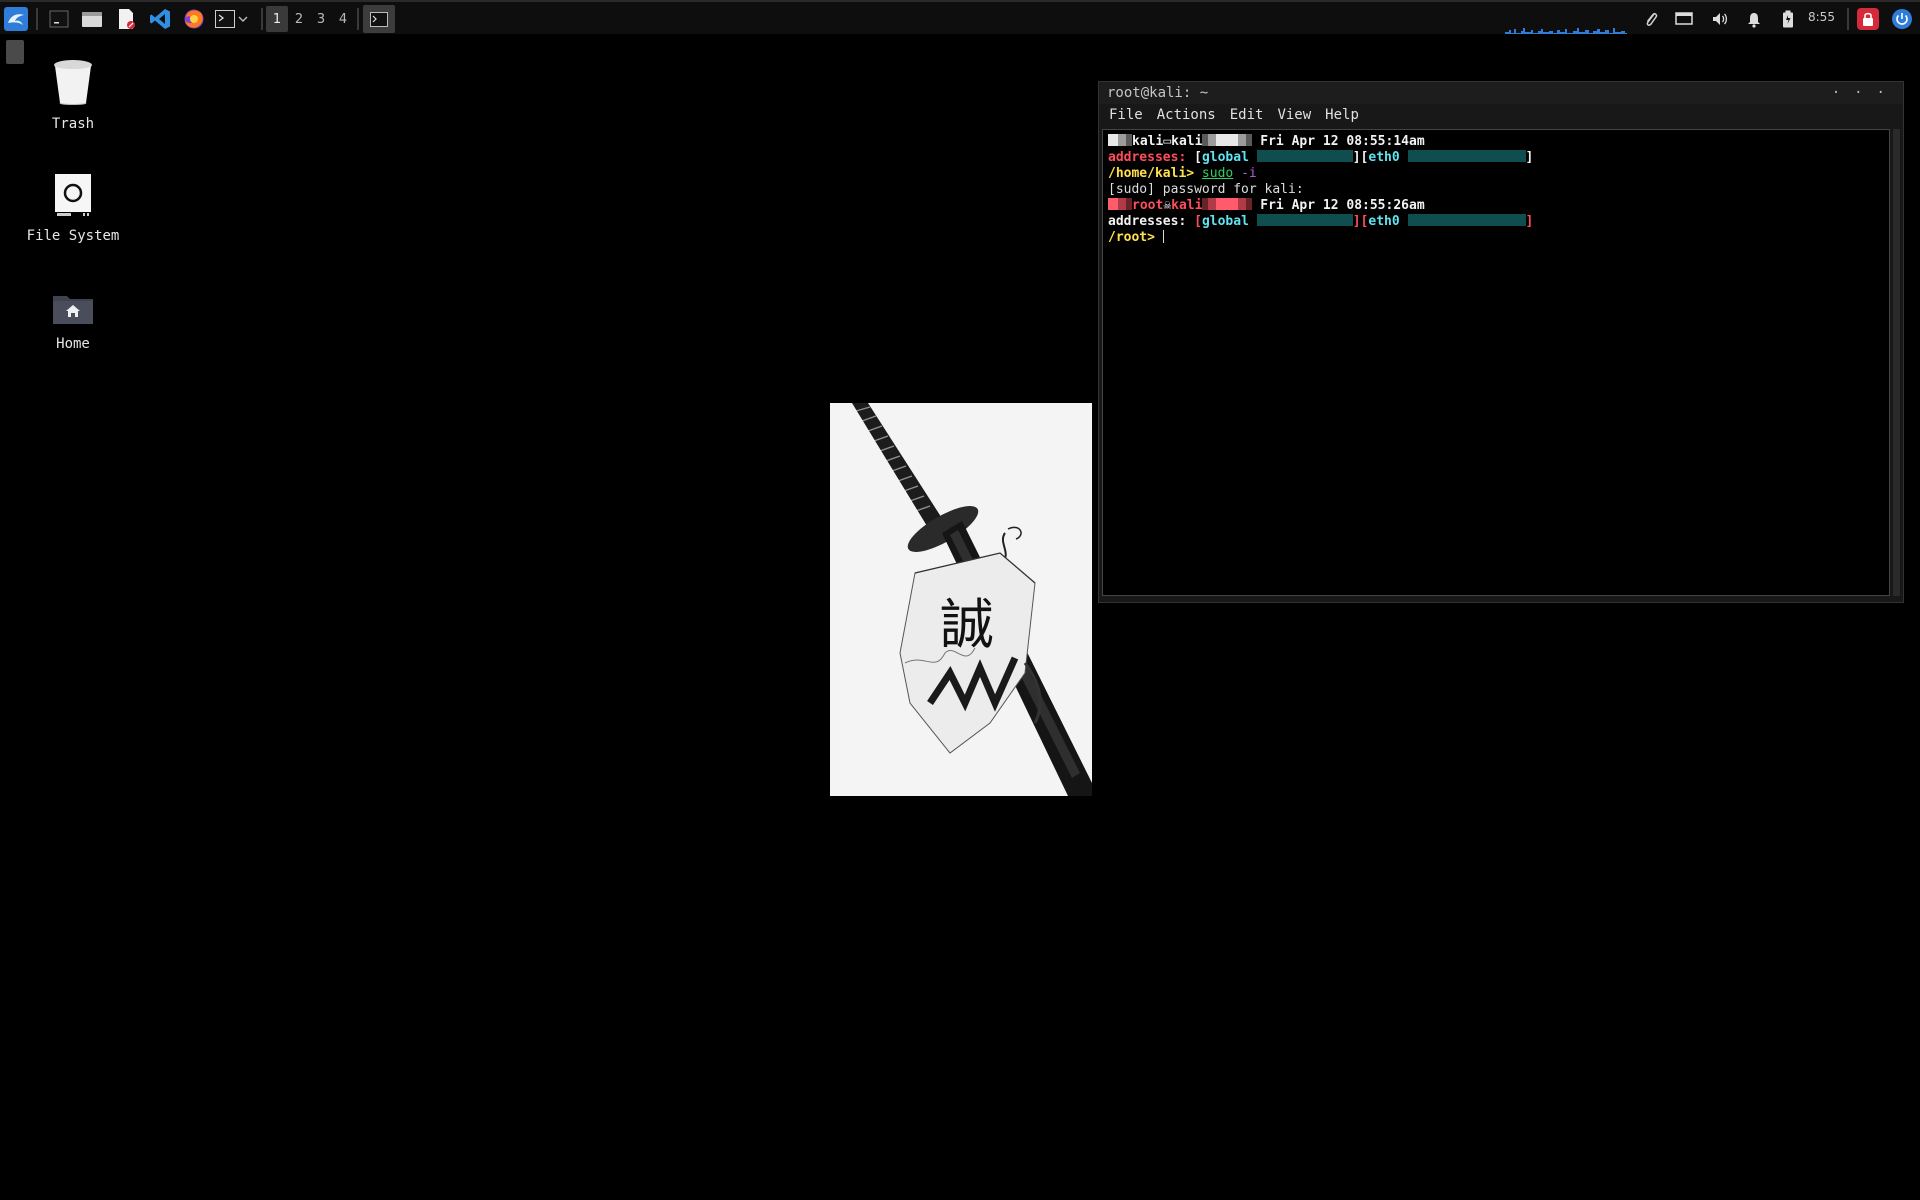  I want to click on window-title: root@kali: ~, so click(1158, 93).